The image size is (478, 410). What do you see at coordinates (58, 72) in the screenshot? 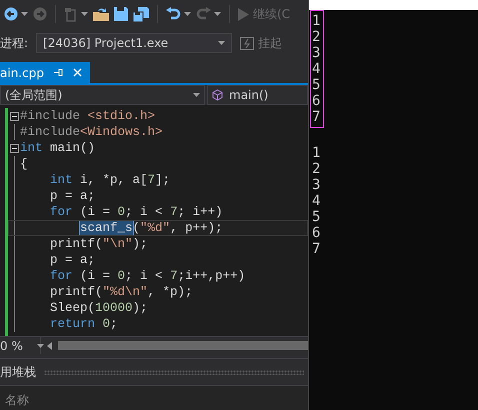
I see `pin-icon` at bounding box center [58, 72].